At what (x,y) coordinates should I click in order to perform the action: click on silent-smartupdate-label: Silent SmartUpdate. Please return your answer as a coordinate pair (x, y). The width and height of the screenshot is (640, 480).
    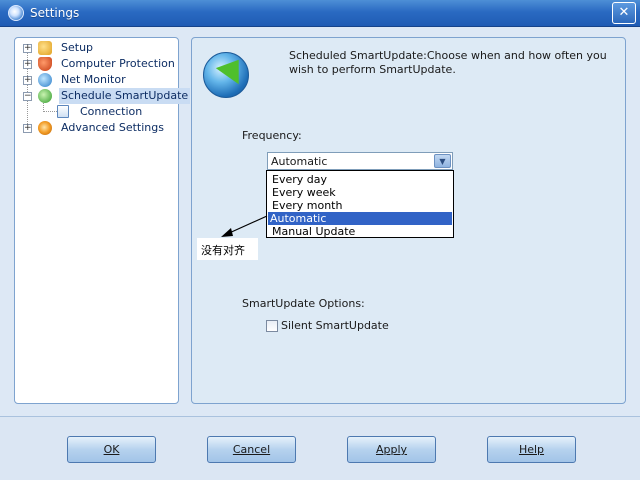
    Looking at the image, I should click on (335, 325).